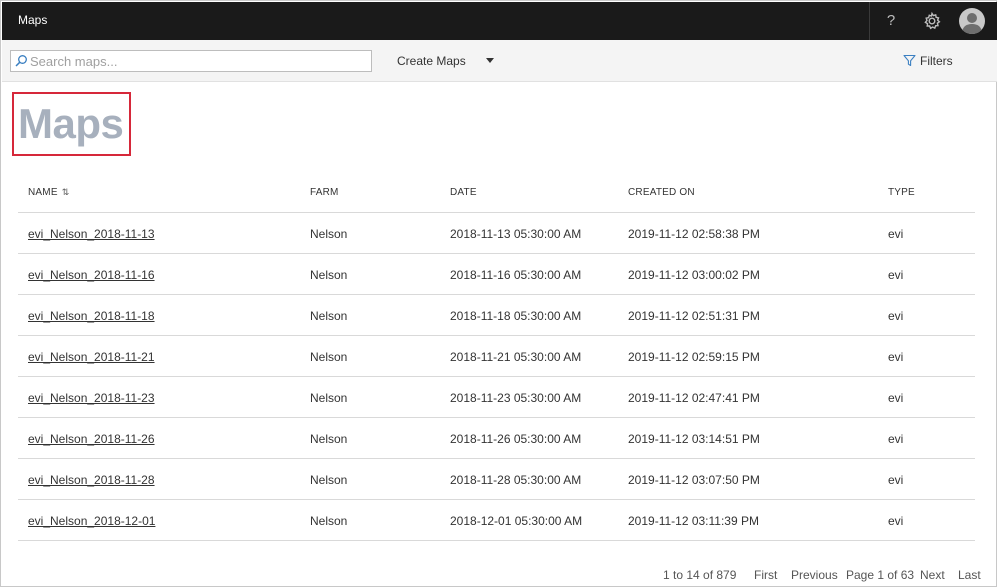 The image size is (997, 587). Describe the element at coordinates (490, 60) in the screenshot. I see `chevron-down-icon` at that location.